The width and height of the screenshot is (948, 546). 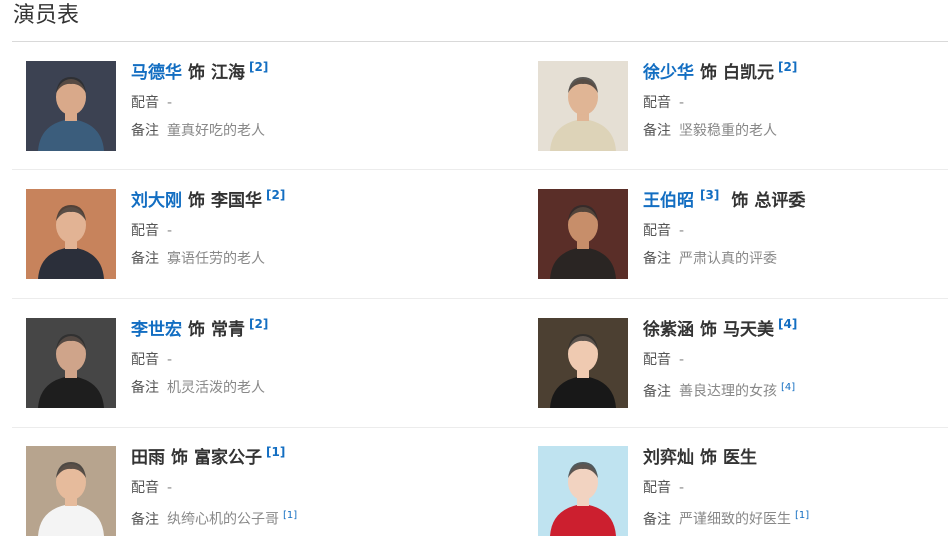 I want to click on note-line: 备注 机灵活泼的老人, so click(x=291, y=388).